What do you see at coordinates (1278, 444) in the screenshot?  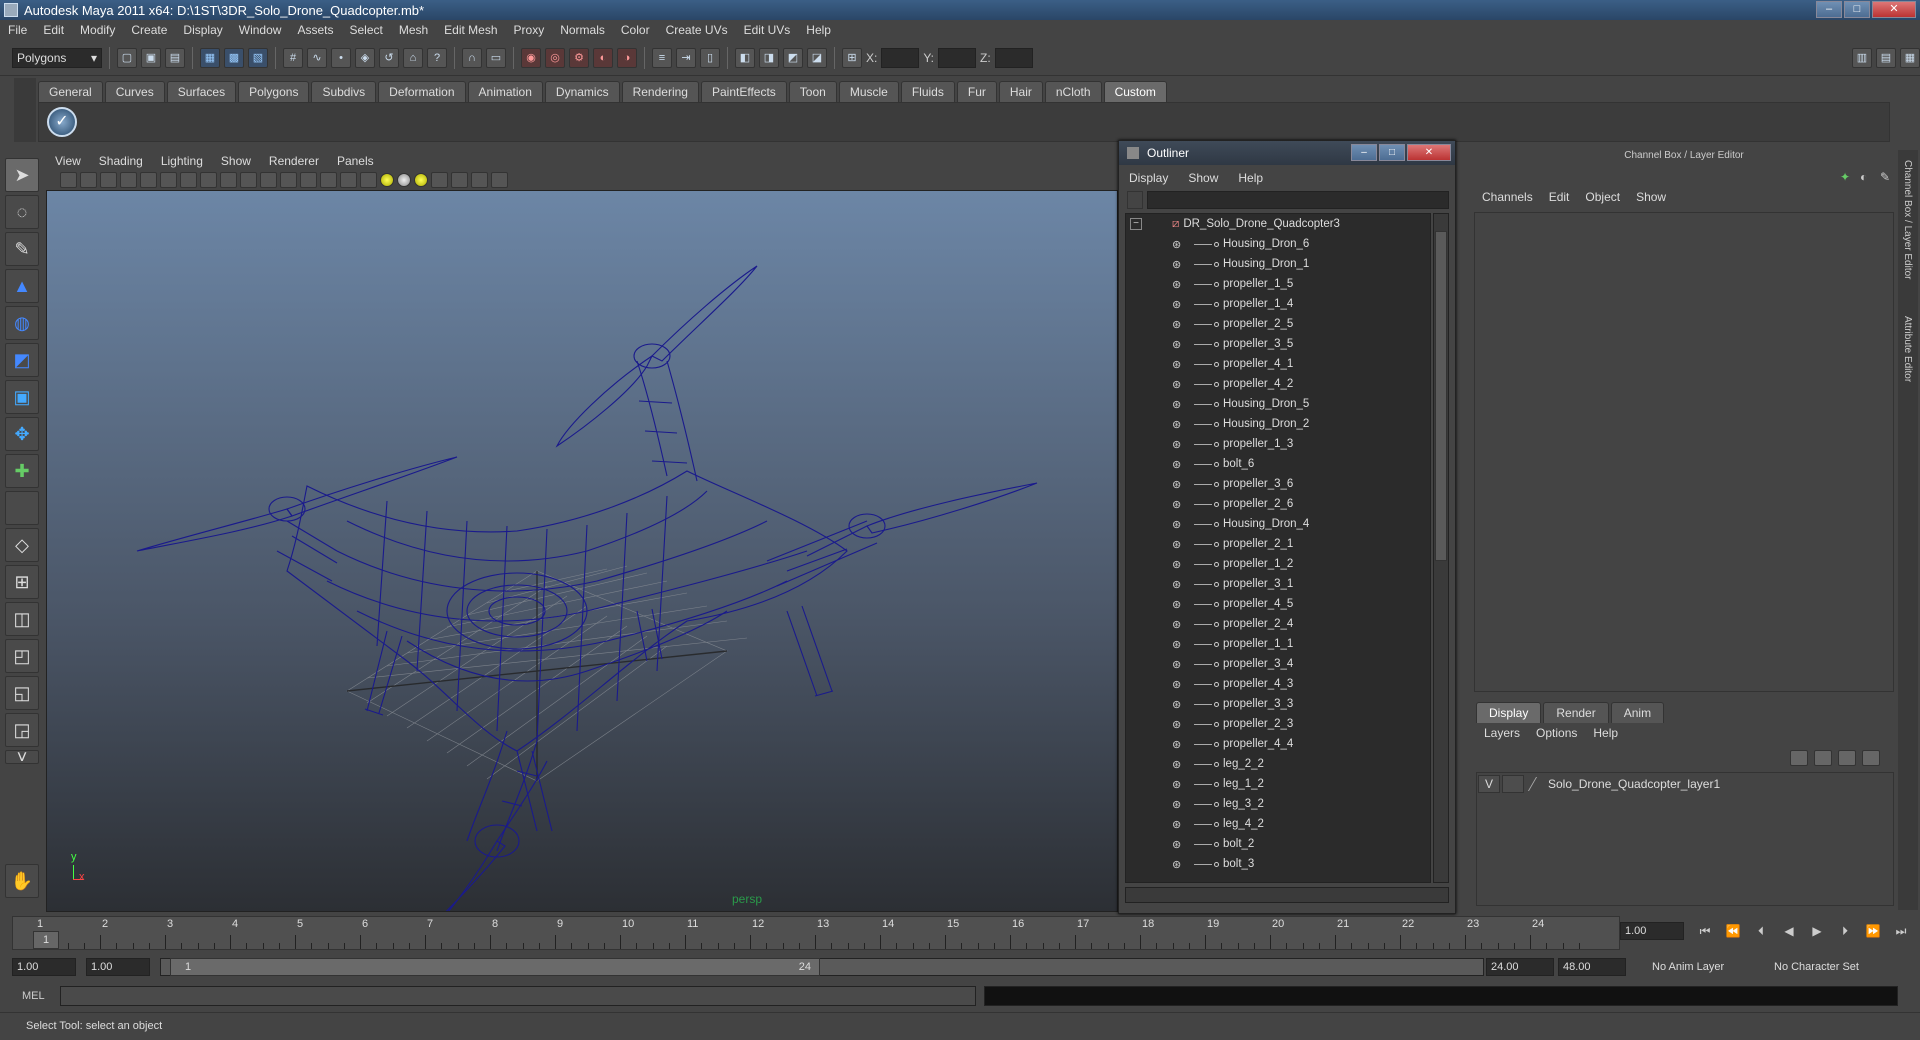 I see `outliner-item: ⊛ propeller_1_3` at bounding box center [1278, 444].